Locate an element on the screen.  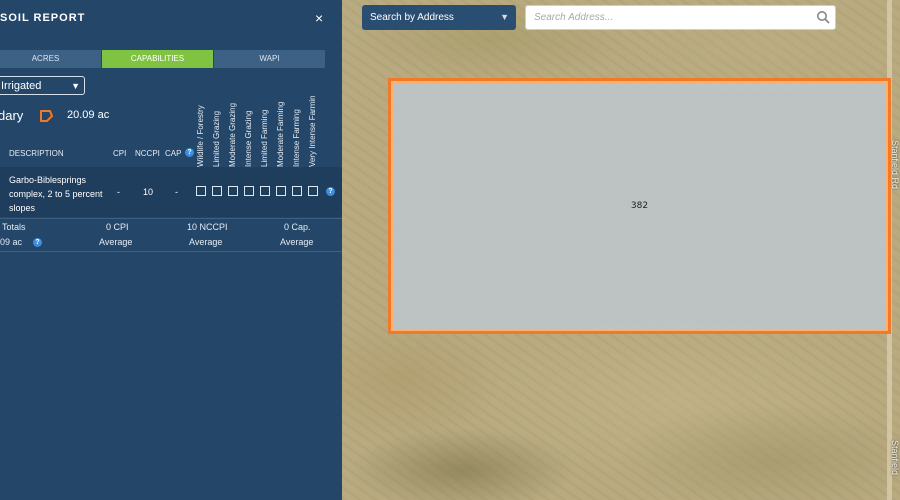
totals-cpi-sub: Average is located at coordinates (116, 242).